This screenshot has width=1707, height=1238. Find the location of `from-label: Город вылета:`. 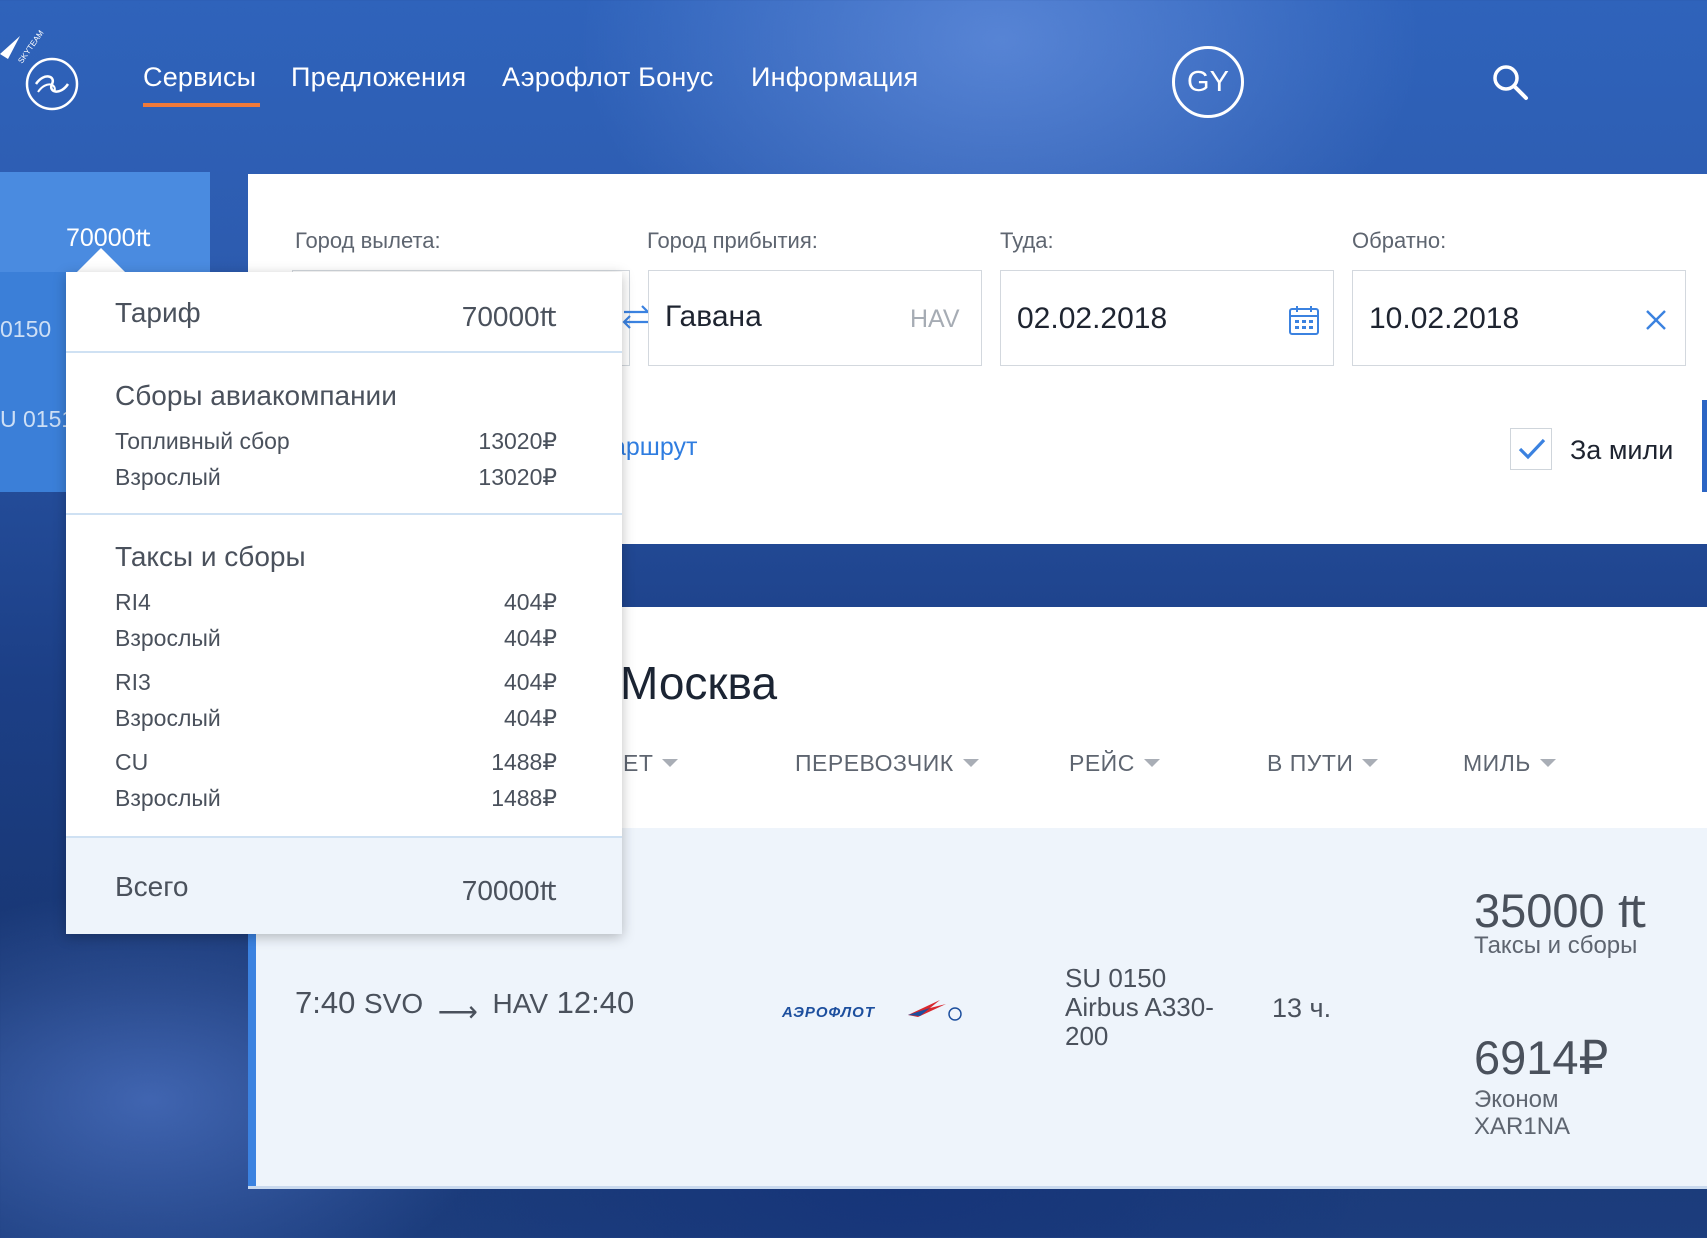

from-label: Город вылета: is located at coordinates (368, 240).